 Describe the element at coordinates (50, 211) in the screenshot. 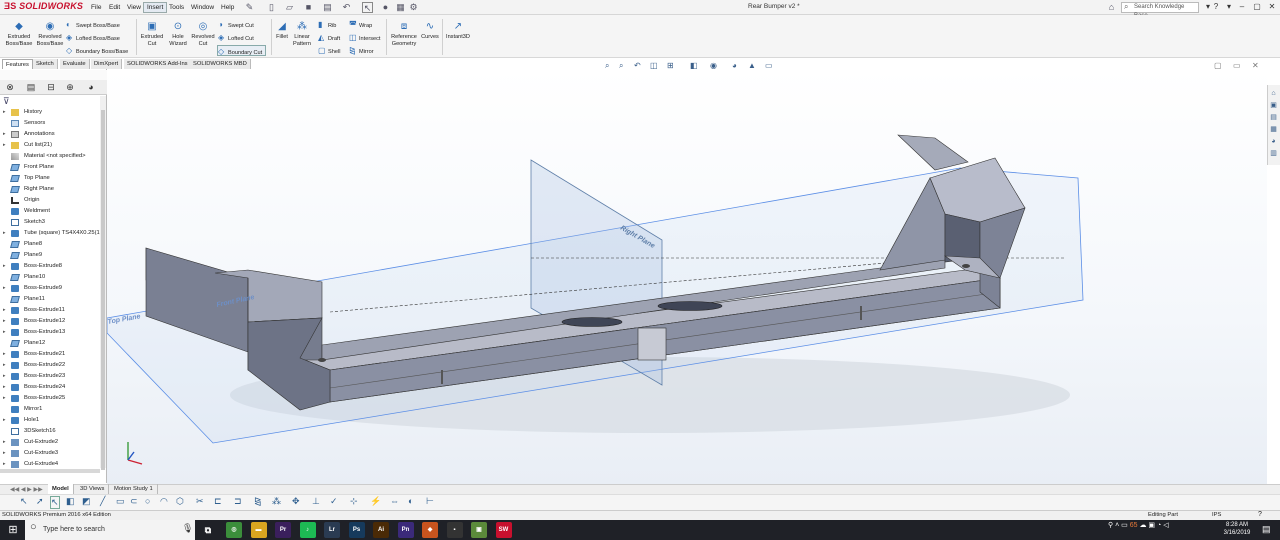

I see `tree-item: Weldment` at that location.